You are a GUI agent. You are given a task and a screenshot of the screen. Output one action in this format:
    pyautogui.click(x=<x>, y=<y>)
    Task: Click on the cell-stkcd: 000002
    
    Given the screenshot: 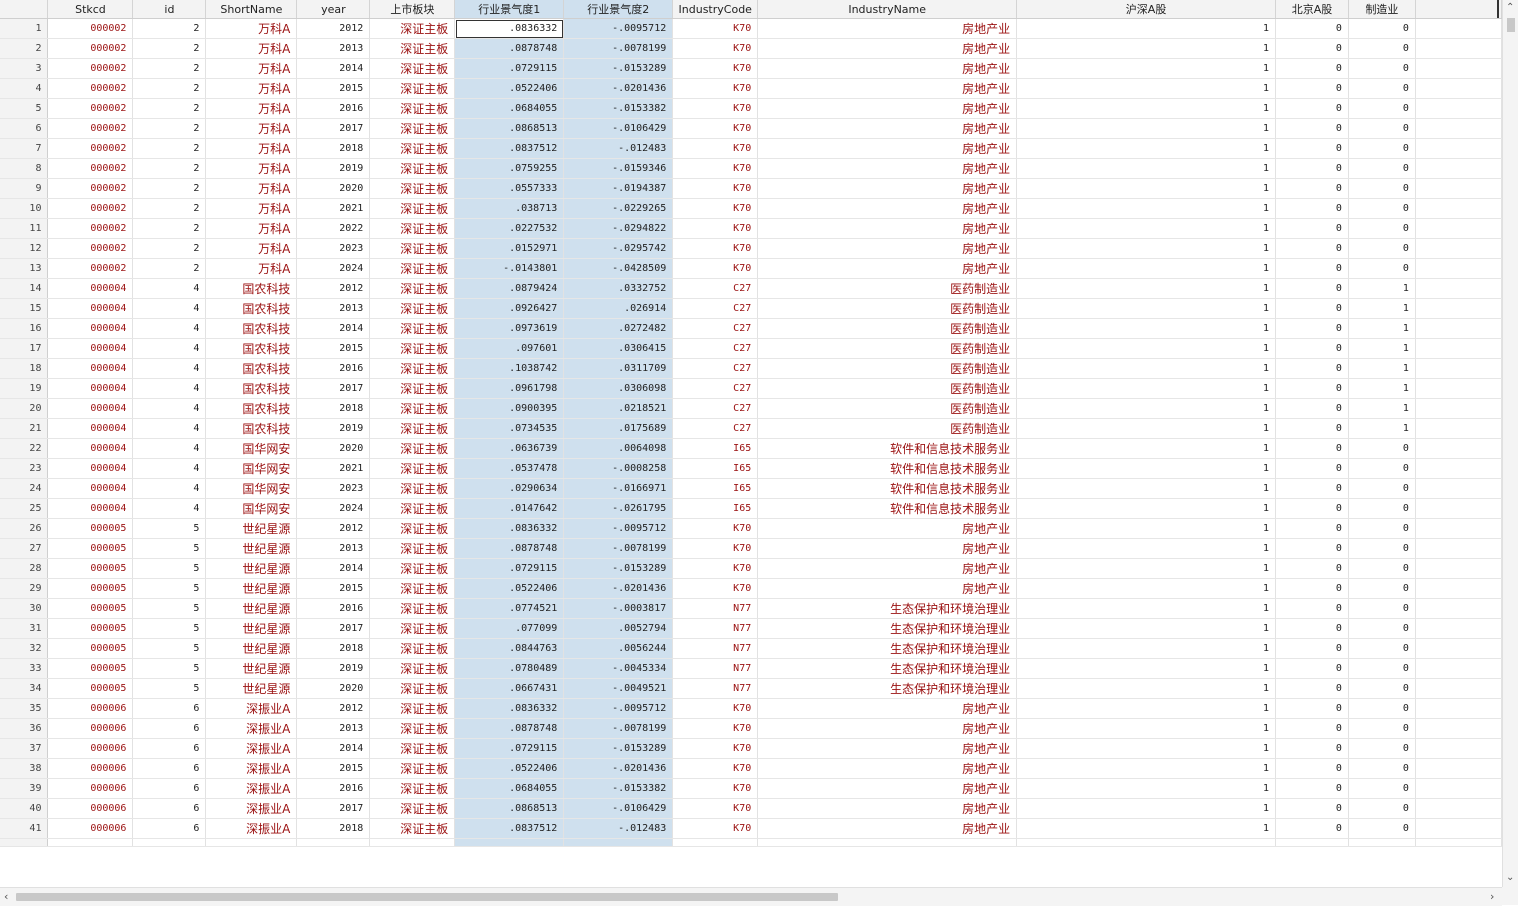 What is the action you would take?
    pyautogui.click(x=90, y=148)
    